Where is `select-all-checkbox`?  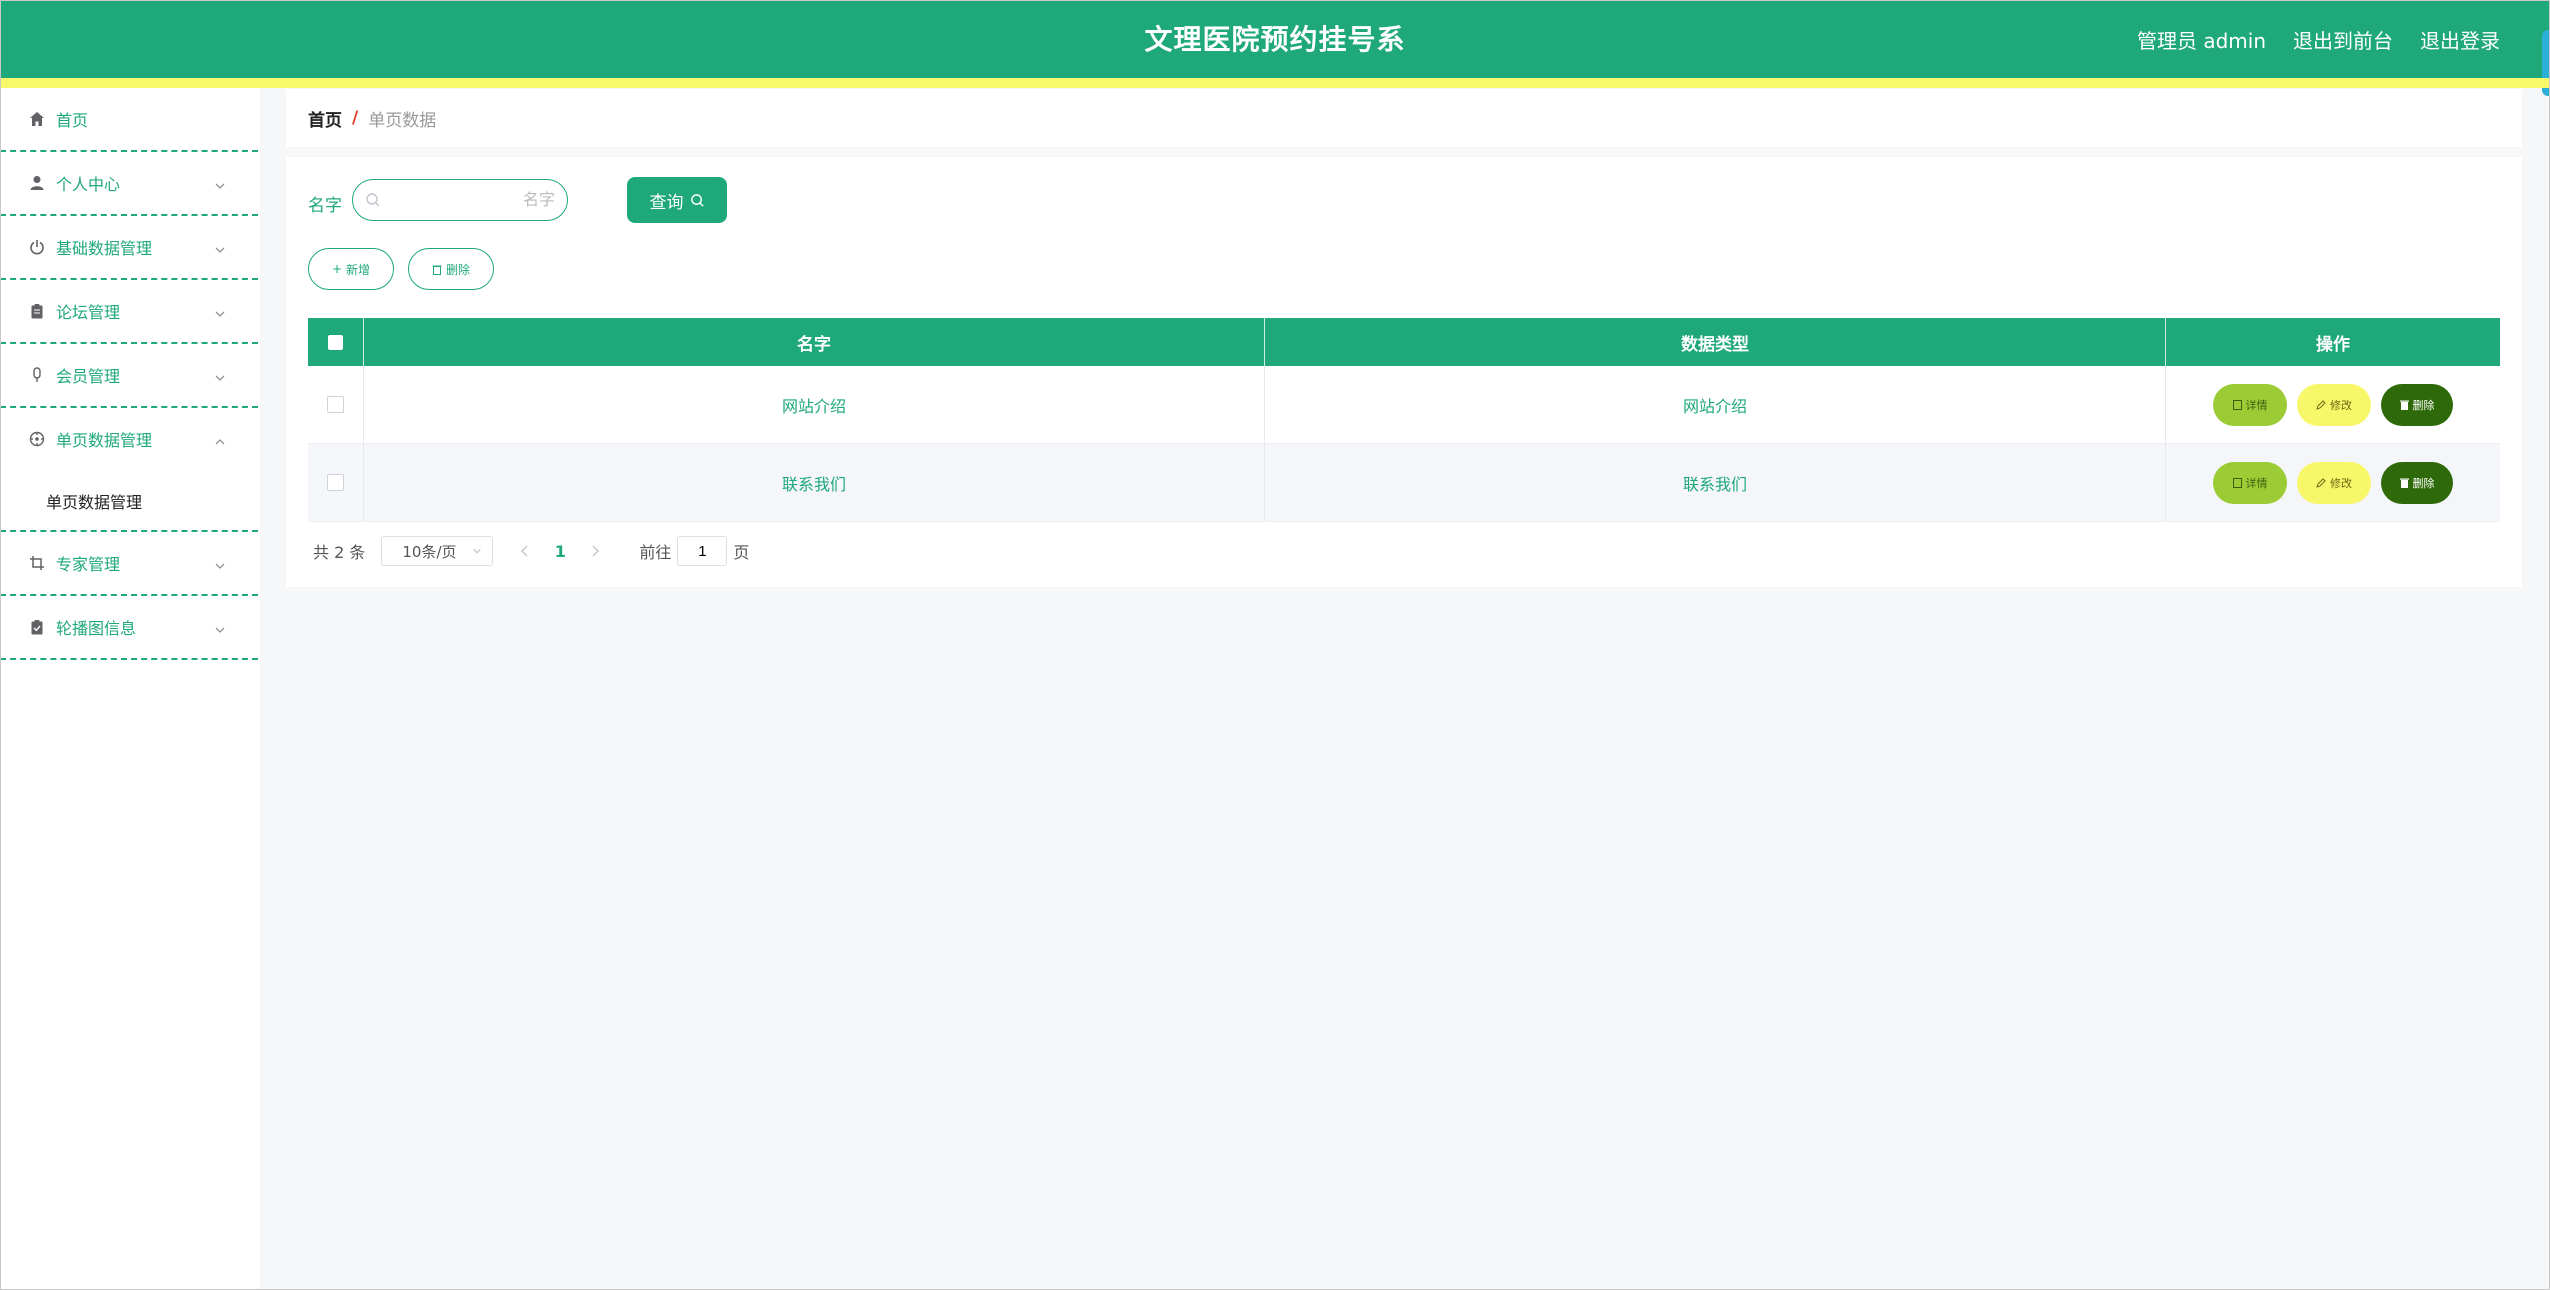 select-all-checkbox is located at coordinates (335, 342).